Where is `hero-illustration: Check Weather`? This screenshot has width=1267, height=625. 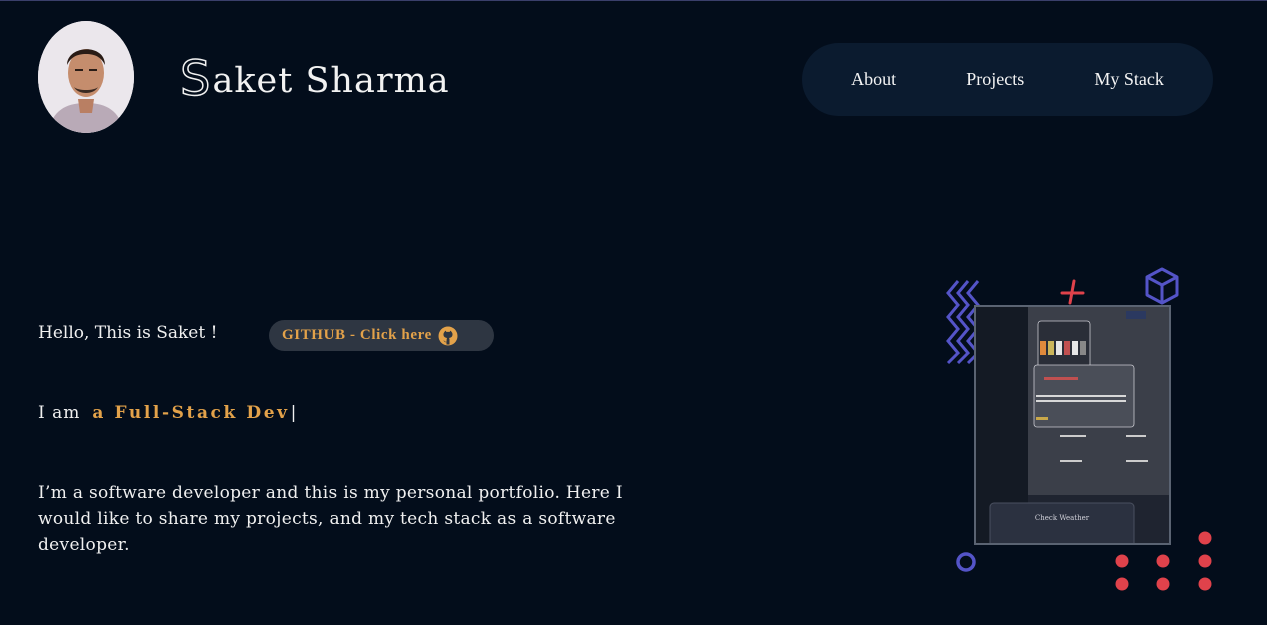 hero-illustration: Check Weather is located at coordinates (1080, 433).